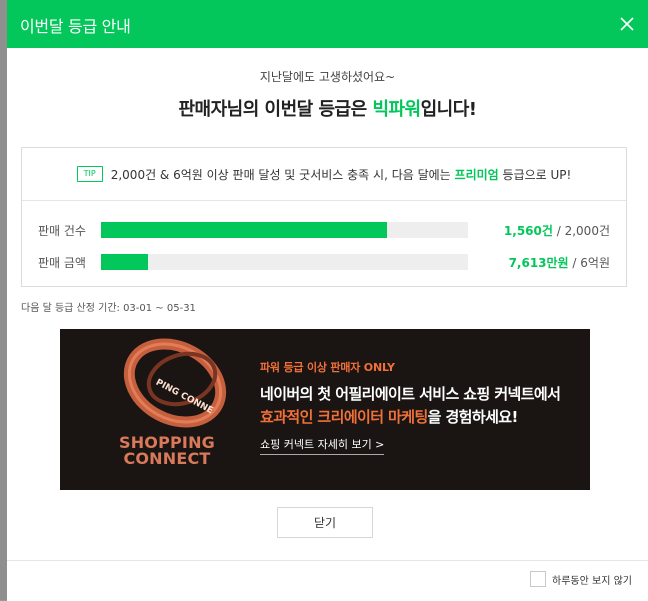  Describe the element at coordinates (244, 230) in the screenshot. I see `sales-count-progress-fill` at that location.